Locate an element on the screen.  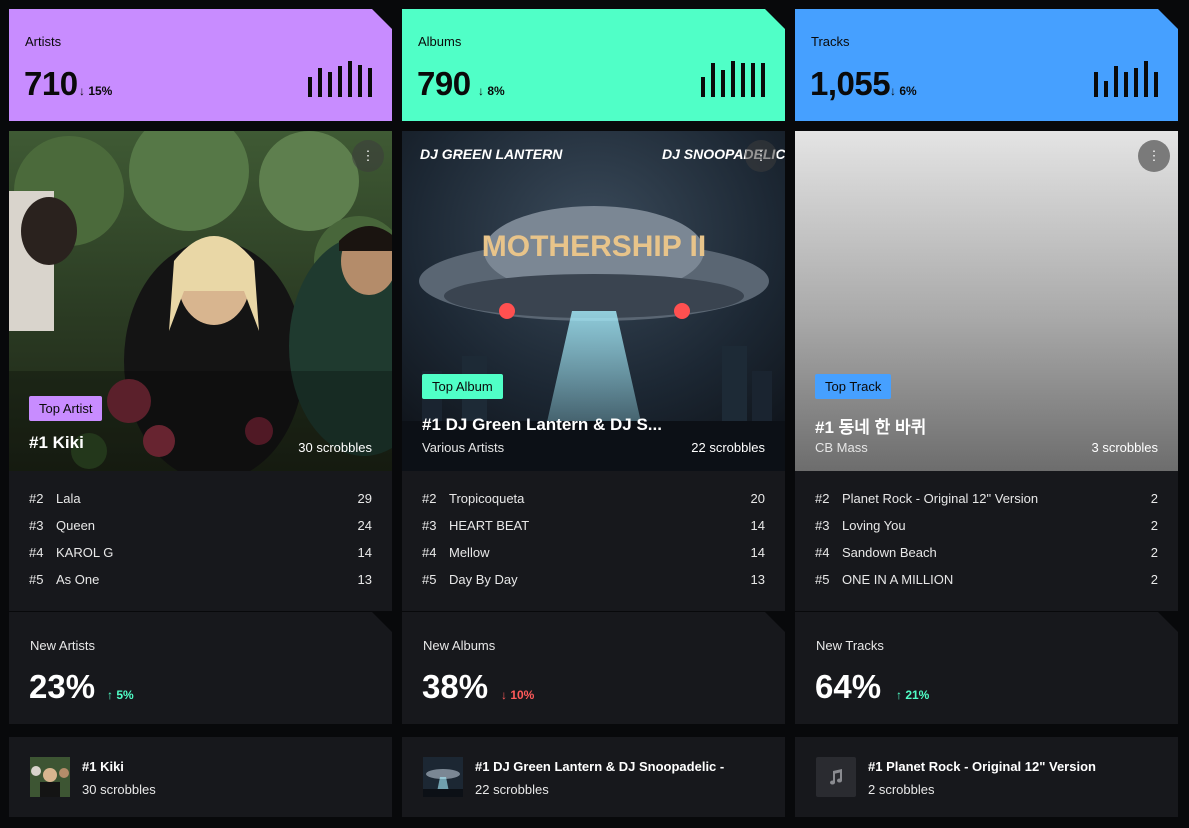
new-delta: ↑ 5% is located at coordinates (120, 695).